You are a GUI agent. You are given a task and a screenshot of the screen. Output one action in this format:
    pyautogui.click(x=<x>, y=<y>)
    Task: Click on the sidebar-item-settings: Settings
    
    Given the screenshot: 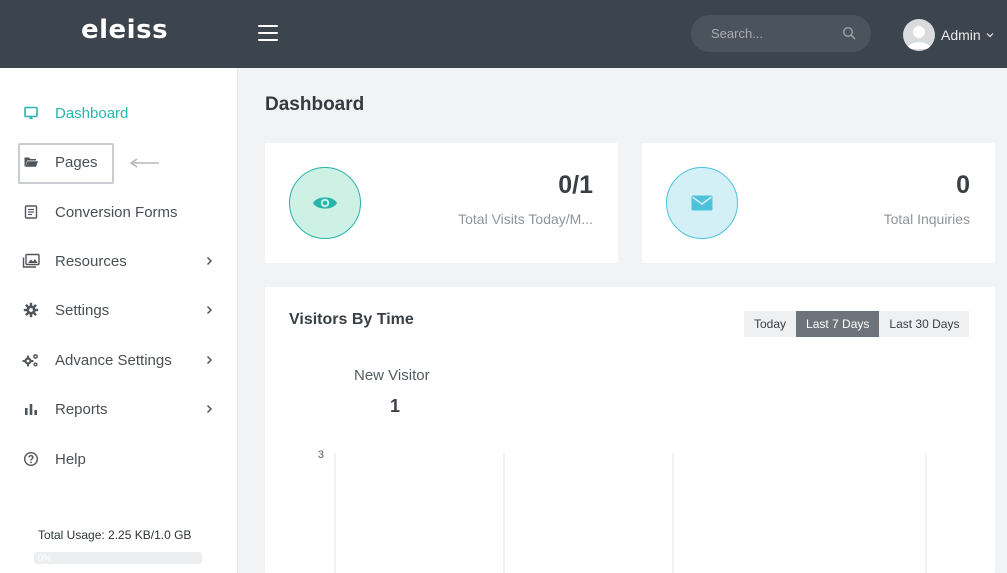 What is the action you would take?
    pyautogui.click(x=119, y=310)
    